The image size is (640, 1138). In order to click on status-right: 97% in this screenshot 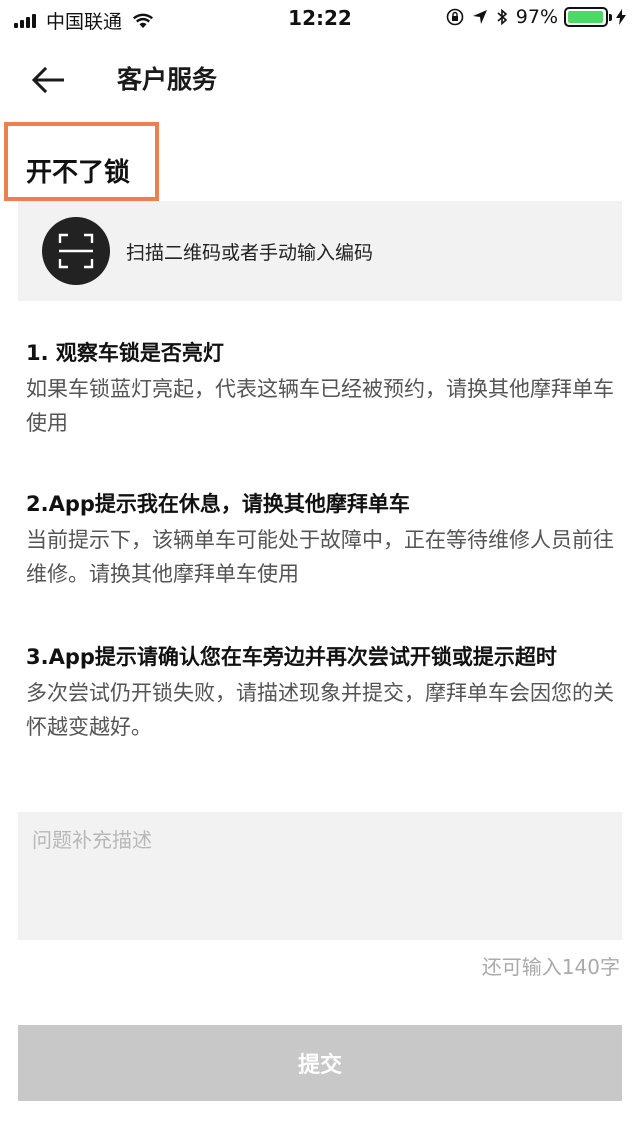, I will do `click(532, 17)`.